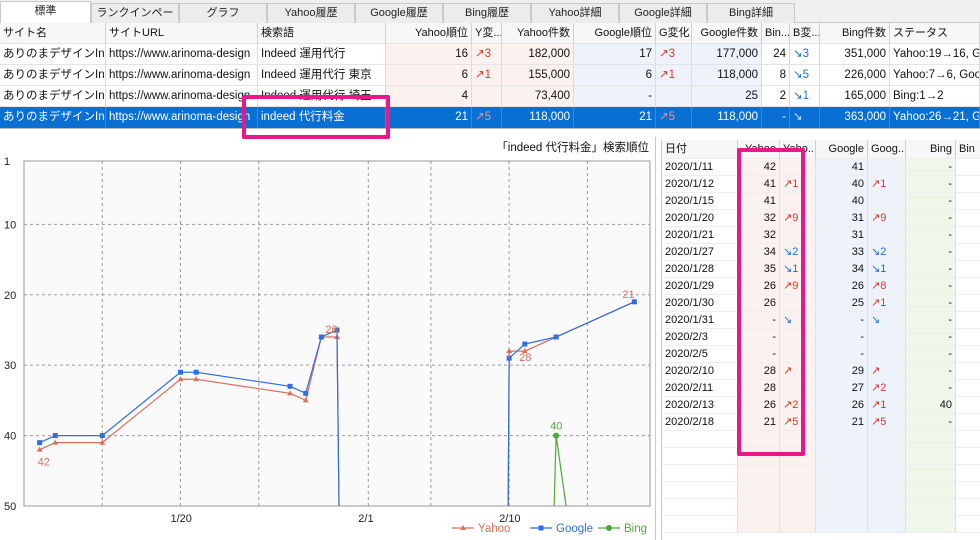 Image resolution: width=980 pixels, height=540 pixels. I want to click on cell-status: Yahoo:19→16, Goo, so click(935, 54).